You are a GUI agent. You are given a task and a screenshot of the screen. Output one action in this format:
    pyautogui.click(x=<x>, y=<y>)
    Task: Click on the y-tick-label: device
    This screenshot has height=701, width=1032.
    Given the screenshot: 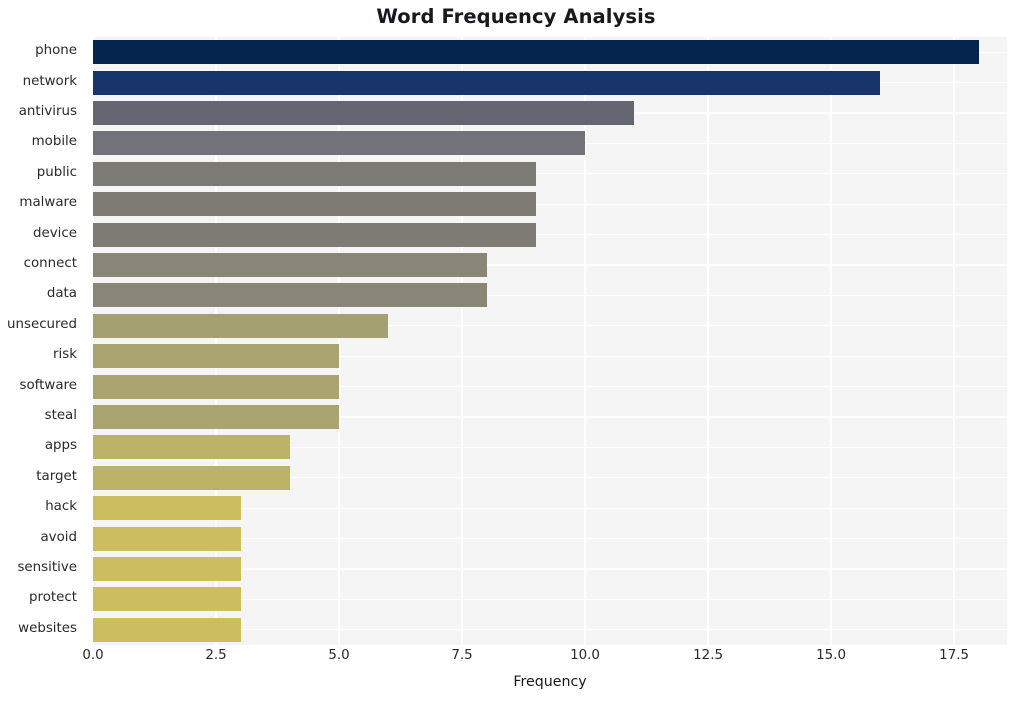 What is the action you would take?
    pyautogui.click(x=55, y=233)
    